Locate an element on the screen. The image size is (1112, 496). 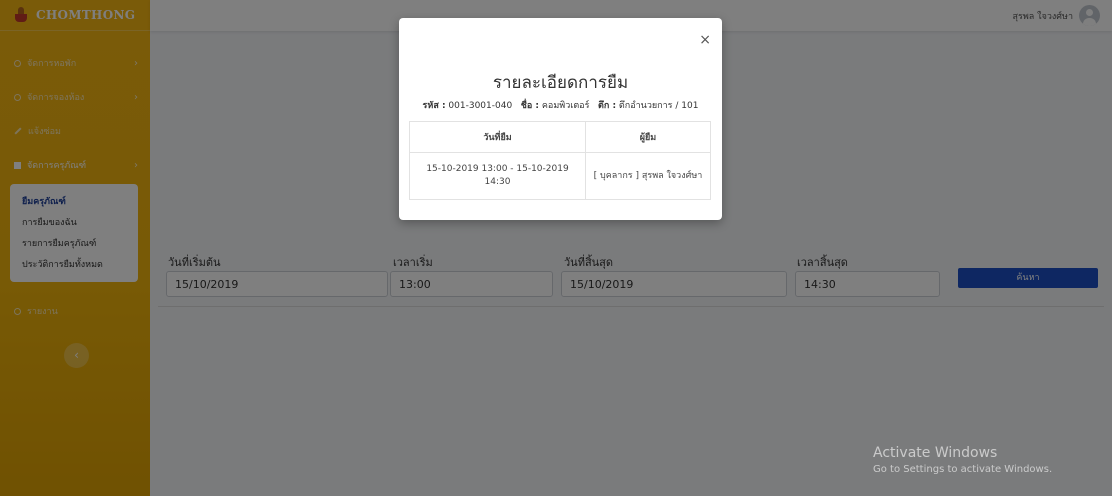
code-label: รหัส : is located at coordinates (434, 106).